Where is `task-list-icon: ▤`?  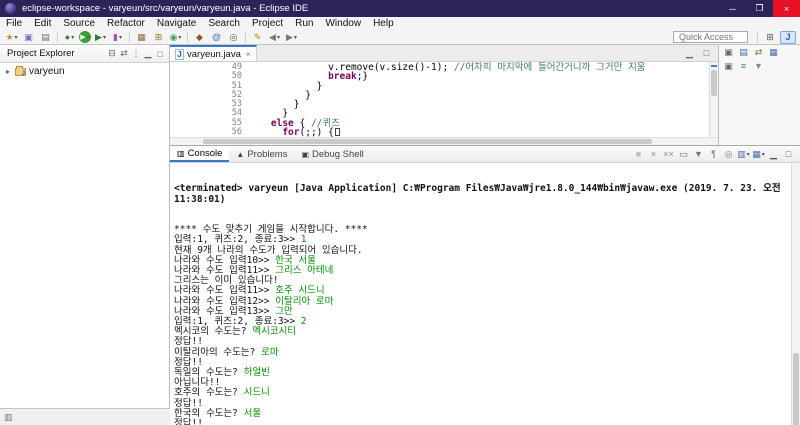 task-list-icon: ▤ is located at coordinates (743, 52).